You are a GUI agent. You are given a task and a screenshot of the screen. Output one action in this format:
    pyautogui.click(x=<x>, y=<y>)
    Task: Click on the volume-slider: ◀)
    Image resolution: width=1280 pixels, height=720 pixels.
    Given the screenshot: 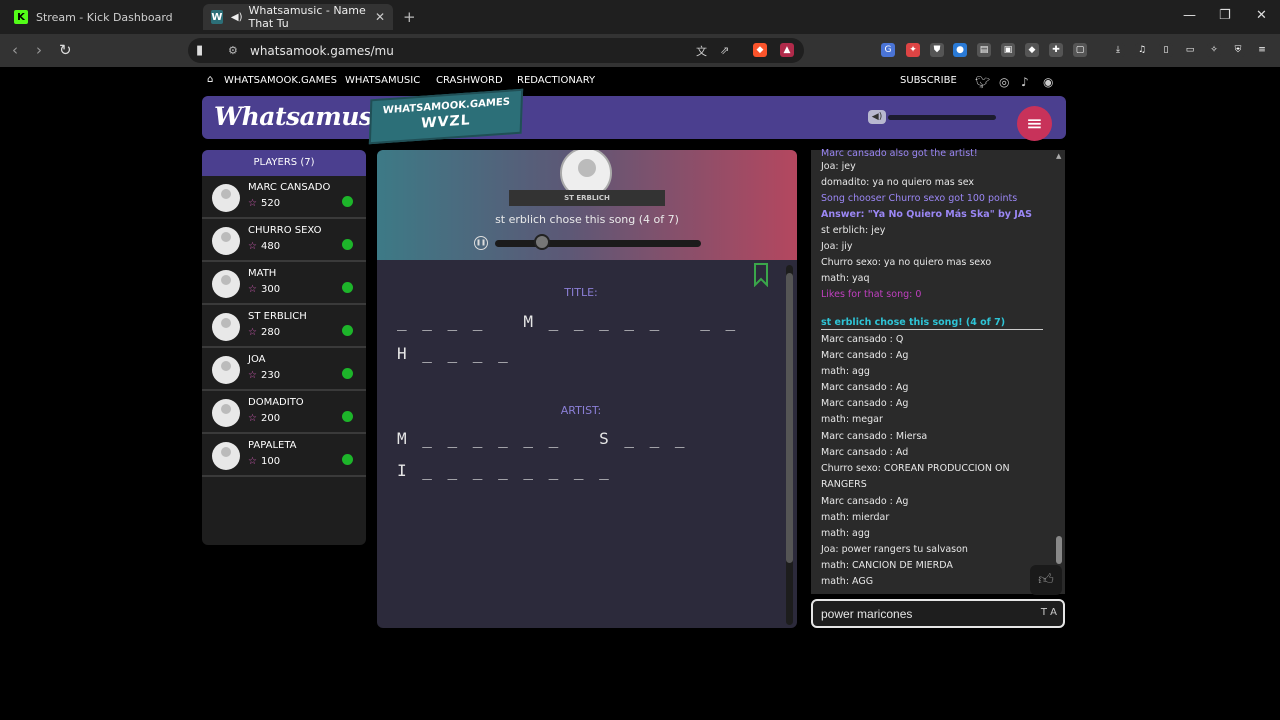 What is the action you would take?
    pyautogui.click(x=933, y=117)
    